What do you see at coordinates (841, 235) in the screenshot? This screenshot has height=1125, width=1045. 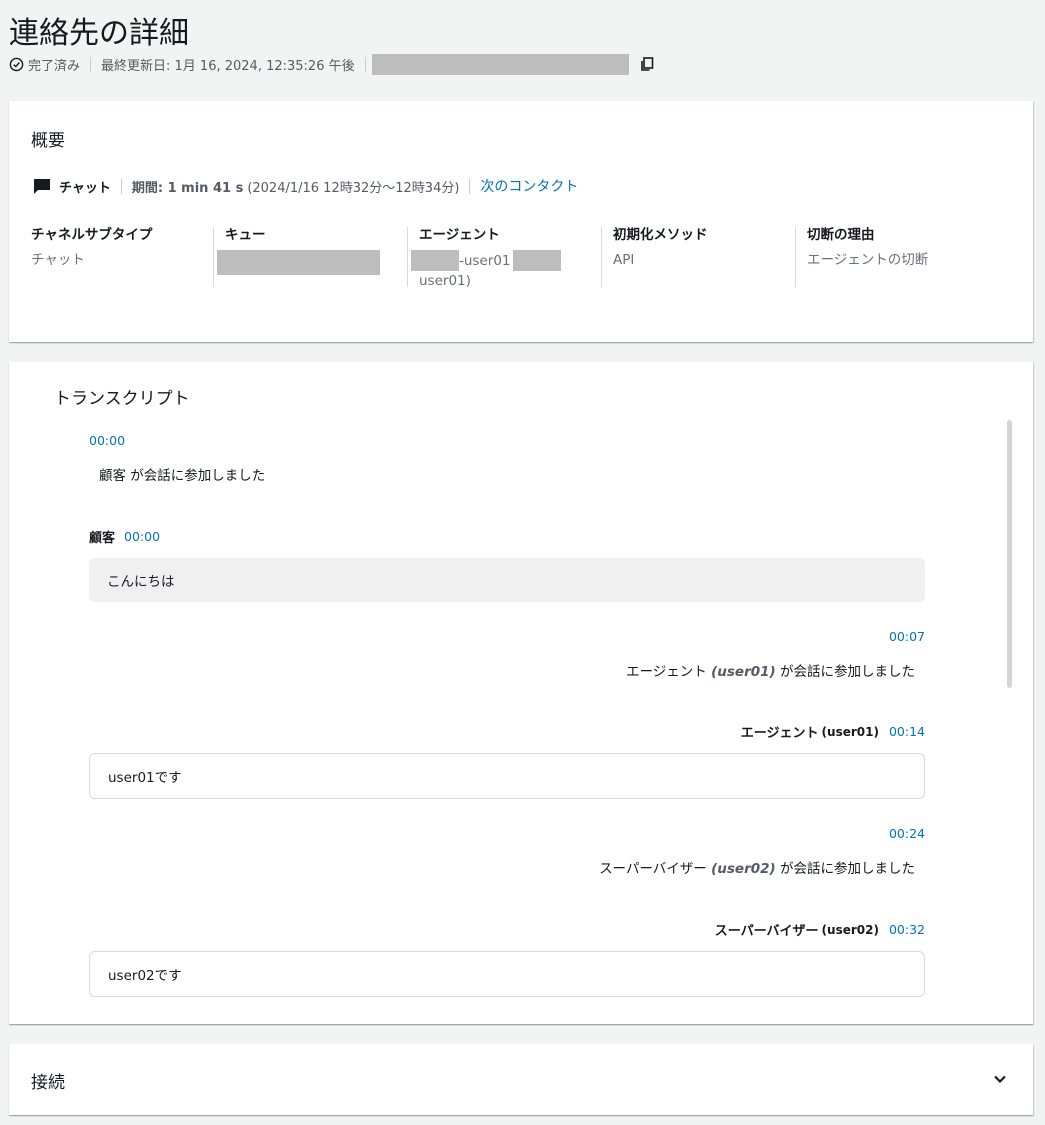 I see `column-header: 切断の理由` at bounding box center [841, 235].